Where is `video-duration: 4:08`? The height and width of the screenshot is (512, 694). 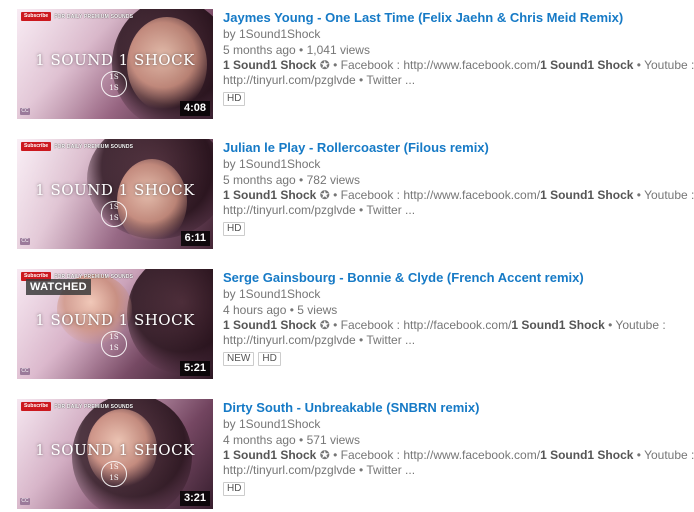
video-duration: 4:08 is located at coordinates (194, 108).